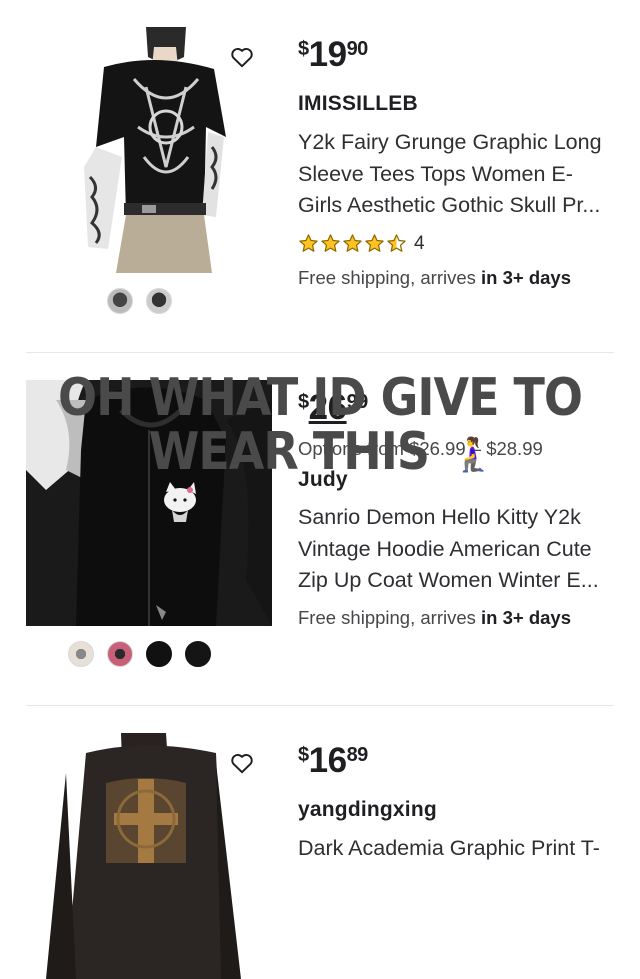  I want to click on shipping-info-1: Free shipping, arrives in 3+ days, so click(458, 278).